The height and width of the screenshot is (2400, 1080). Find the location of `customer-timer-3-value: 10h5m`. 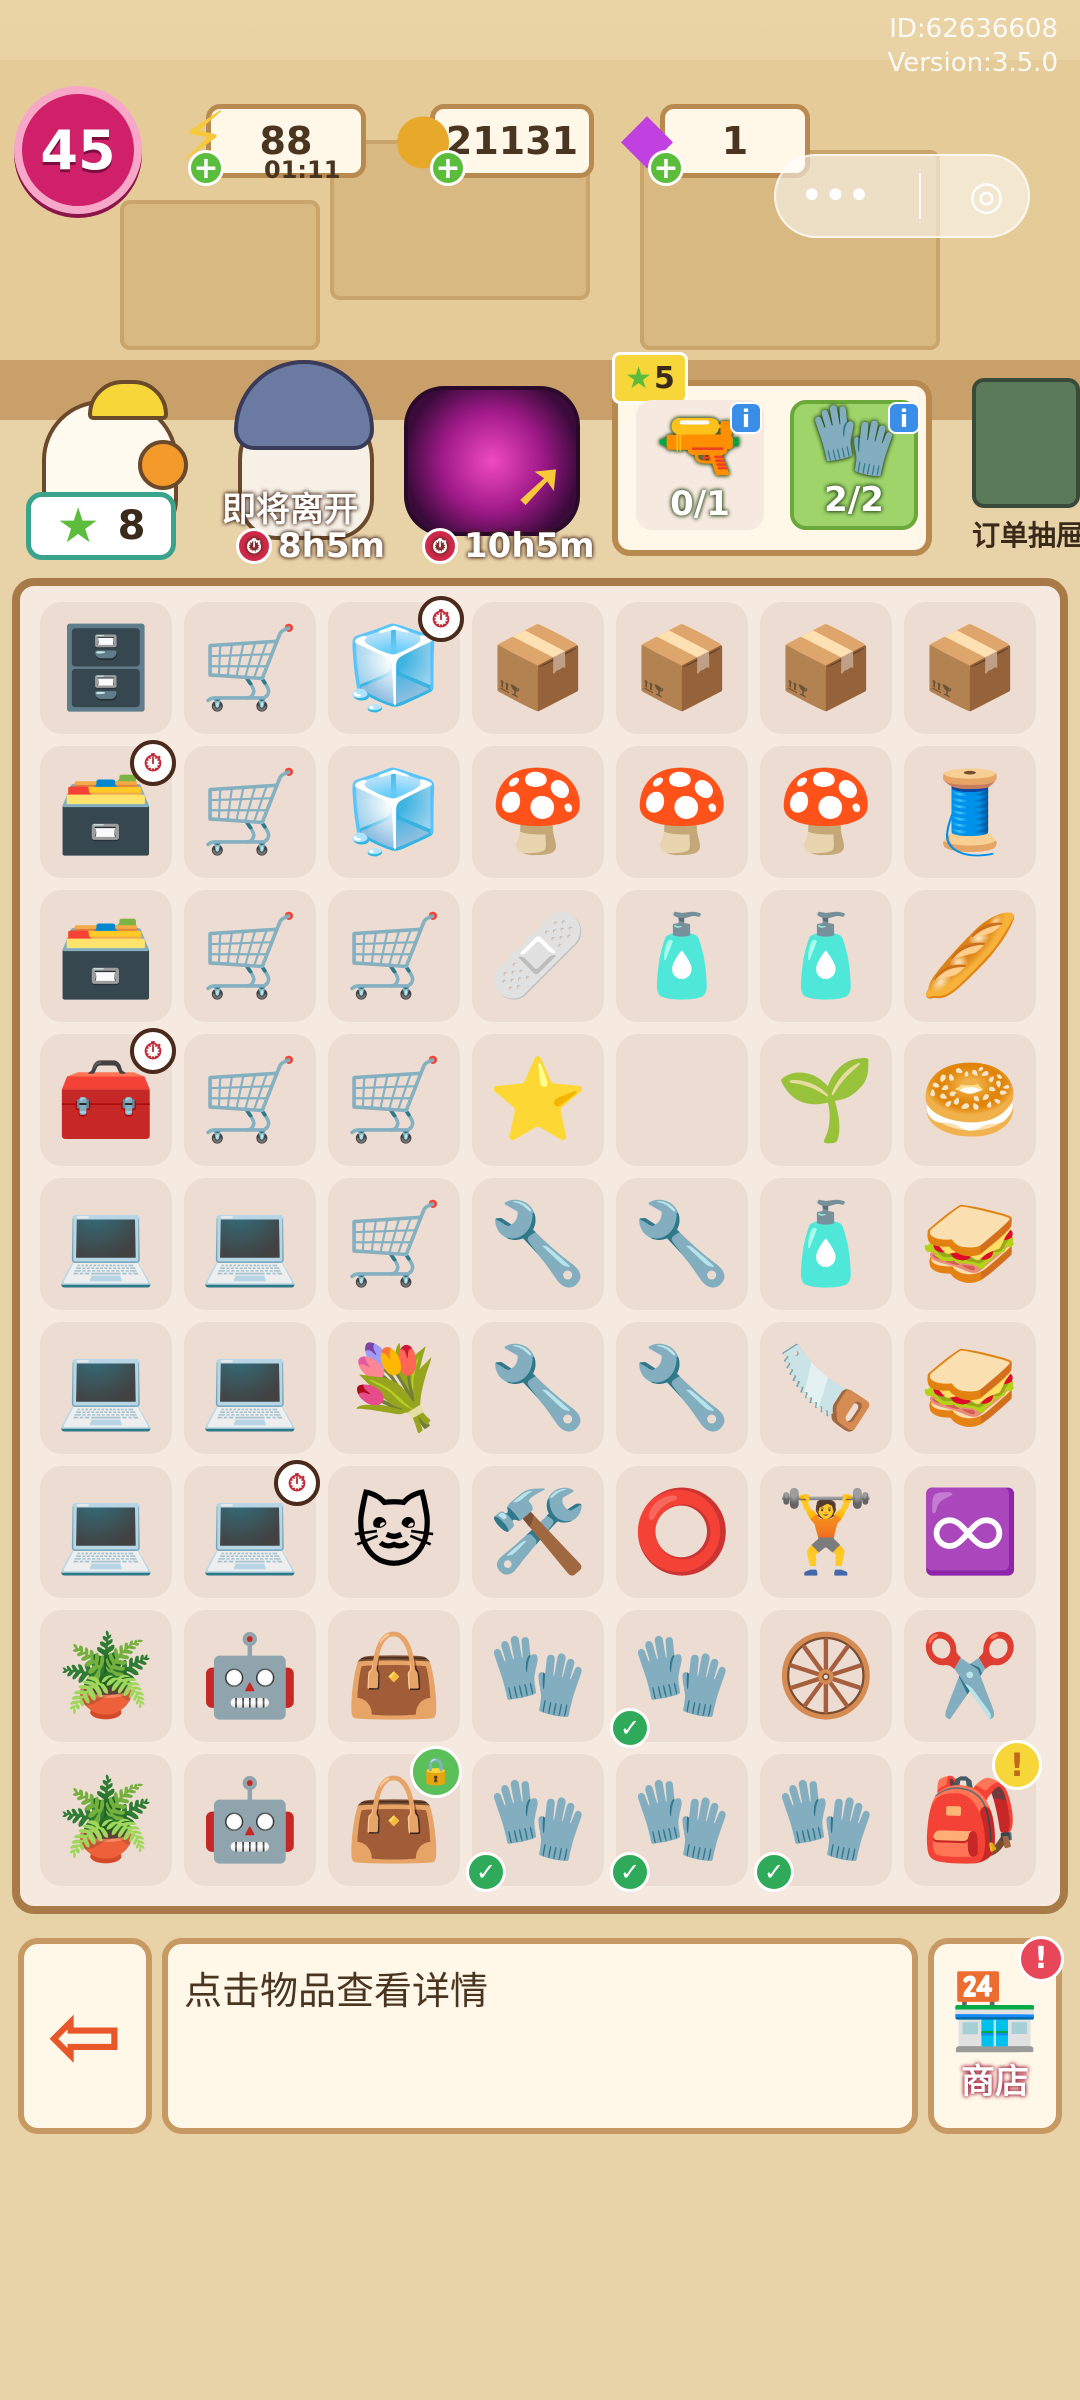

customer-timer-3-value: 10h5m is located at coordinates (529, 546).